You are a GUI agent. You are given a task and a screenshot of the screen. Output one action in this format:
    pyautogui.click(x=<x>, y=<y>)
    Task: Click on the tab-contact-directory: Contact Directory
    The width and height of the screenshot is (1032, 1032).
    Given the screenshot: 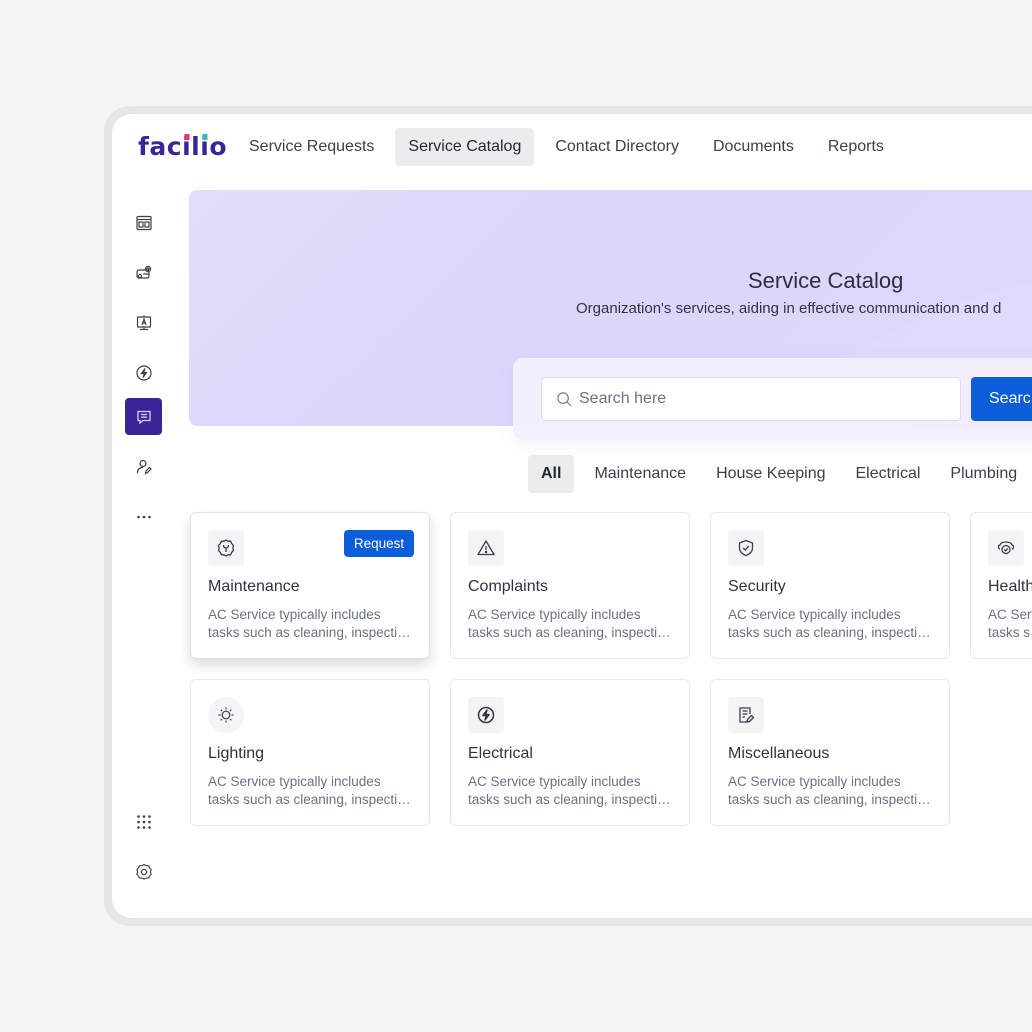 What is the action you would take?
    pyautogui.click(x=617, y=147)
    